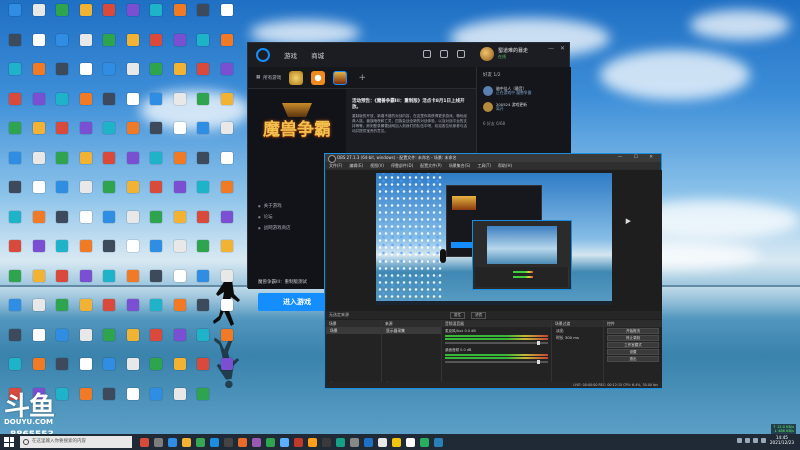 This screenshot has width=800, height=450. Describe the element at coordinates (505, 165) in the screenshot. I see `menu-help: 帮助(H)` at that location.